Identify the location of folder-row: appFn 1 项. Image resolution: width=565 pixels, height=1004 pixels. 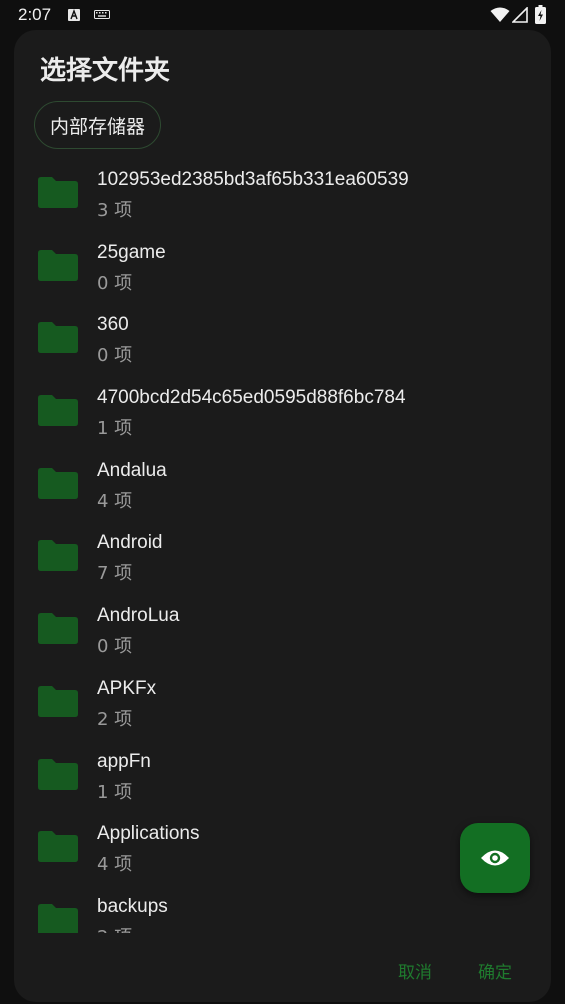
(282, 778).